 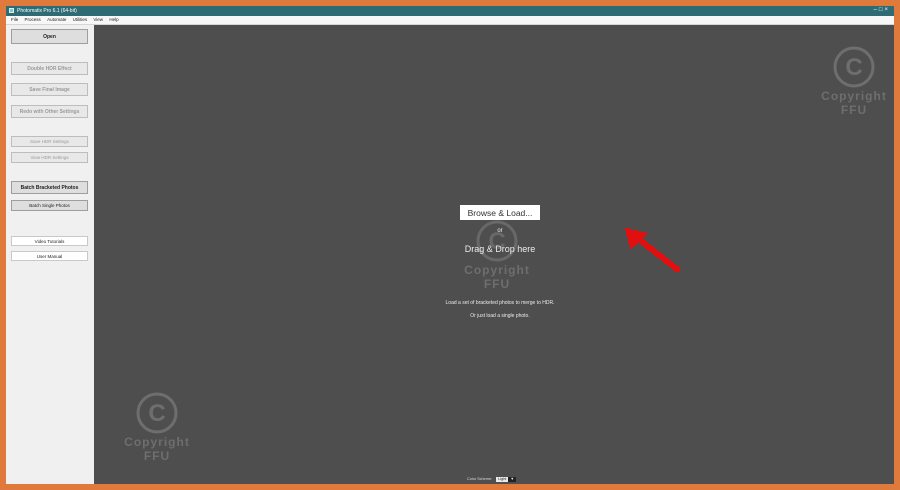 What do you see at coordinates (512, 479) in the screenshot?
I see `chevron-down-icon: ▼` at bounding box center [512, 479].